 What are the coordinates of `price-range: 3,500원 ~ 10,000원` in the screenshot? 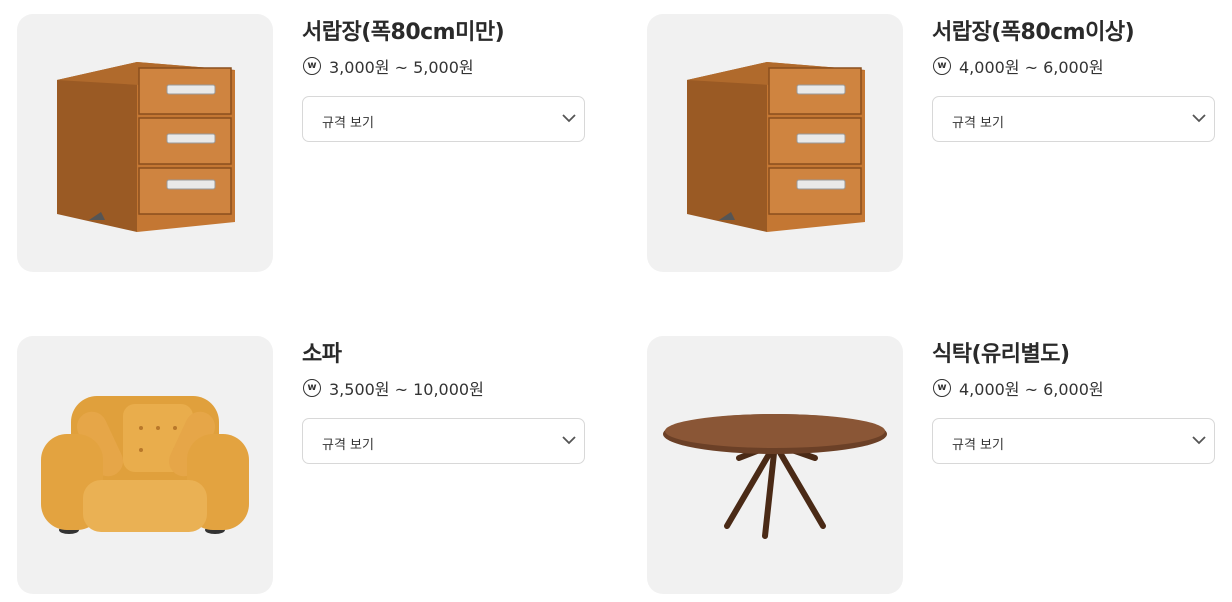 It's located at (406, 389).